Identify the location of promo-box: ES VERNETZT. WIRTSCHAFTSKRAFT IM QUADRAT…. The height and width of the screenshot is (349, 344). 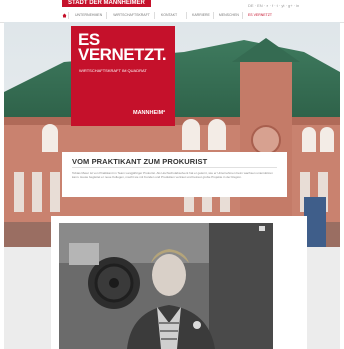
(123, 76).